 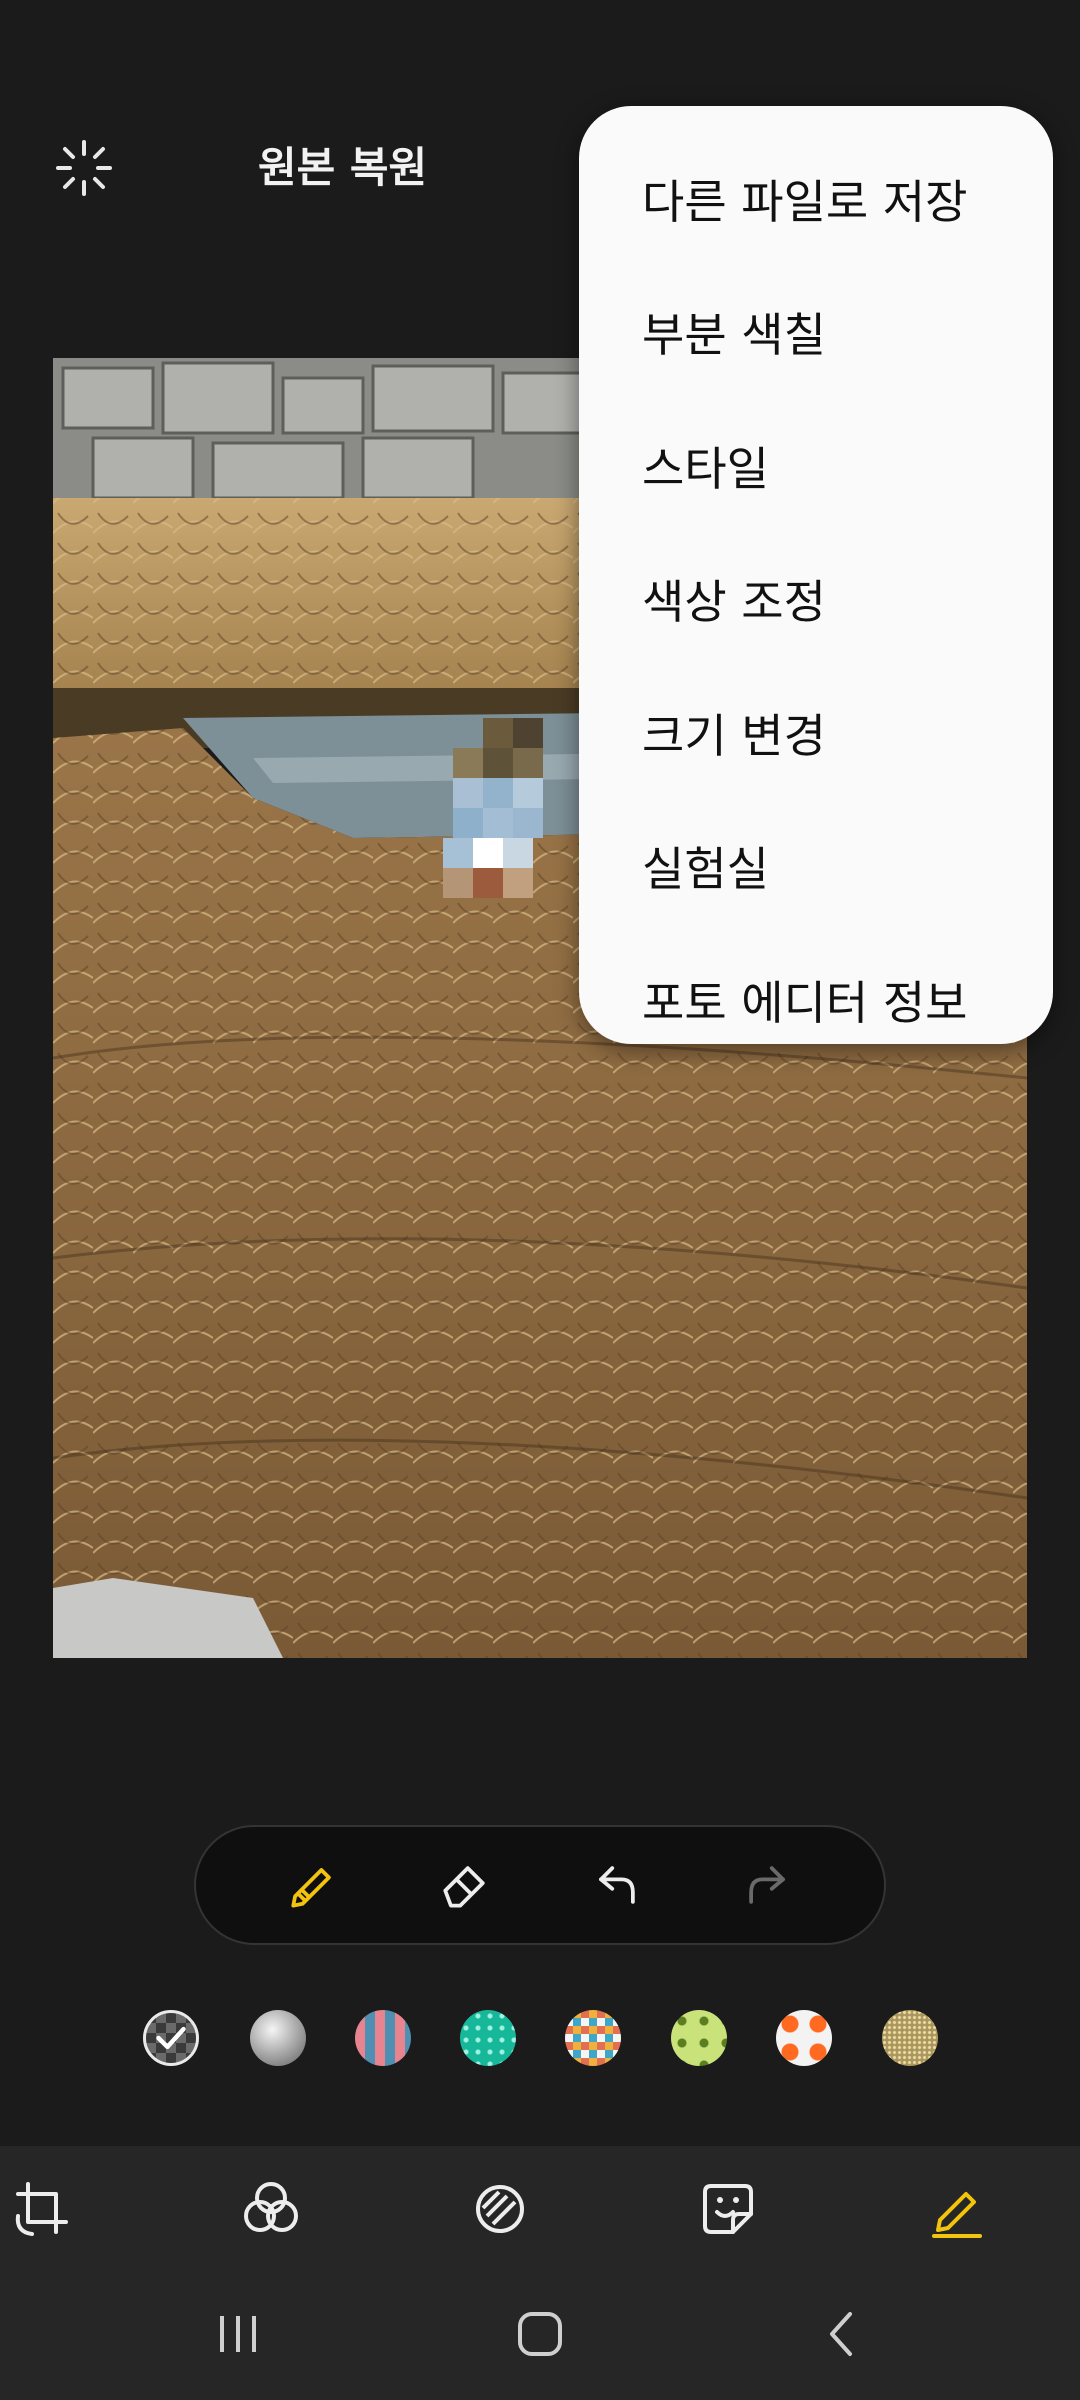 I want to click on recent-apps-icon, so click(x=238, y=2334).